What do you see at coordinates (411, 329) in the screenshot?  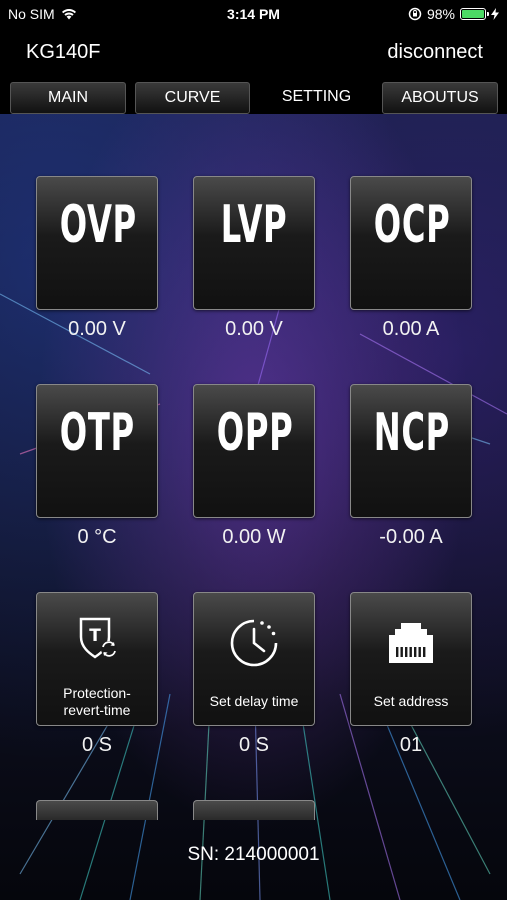 I see `ocp-value: 0.00 A` at bounding box center [411, 329].